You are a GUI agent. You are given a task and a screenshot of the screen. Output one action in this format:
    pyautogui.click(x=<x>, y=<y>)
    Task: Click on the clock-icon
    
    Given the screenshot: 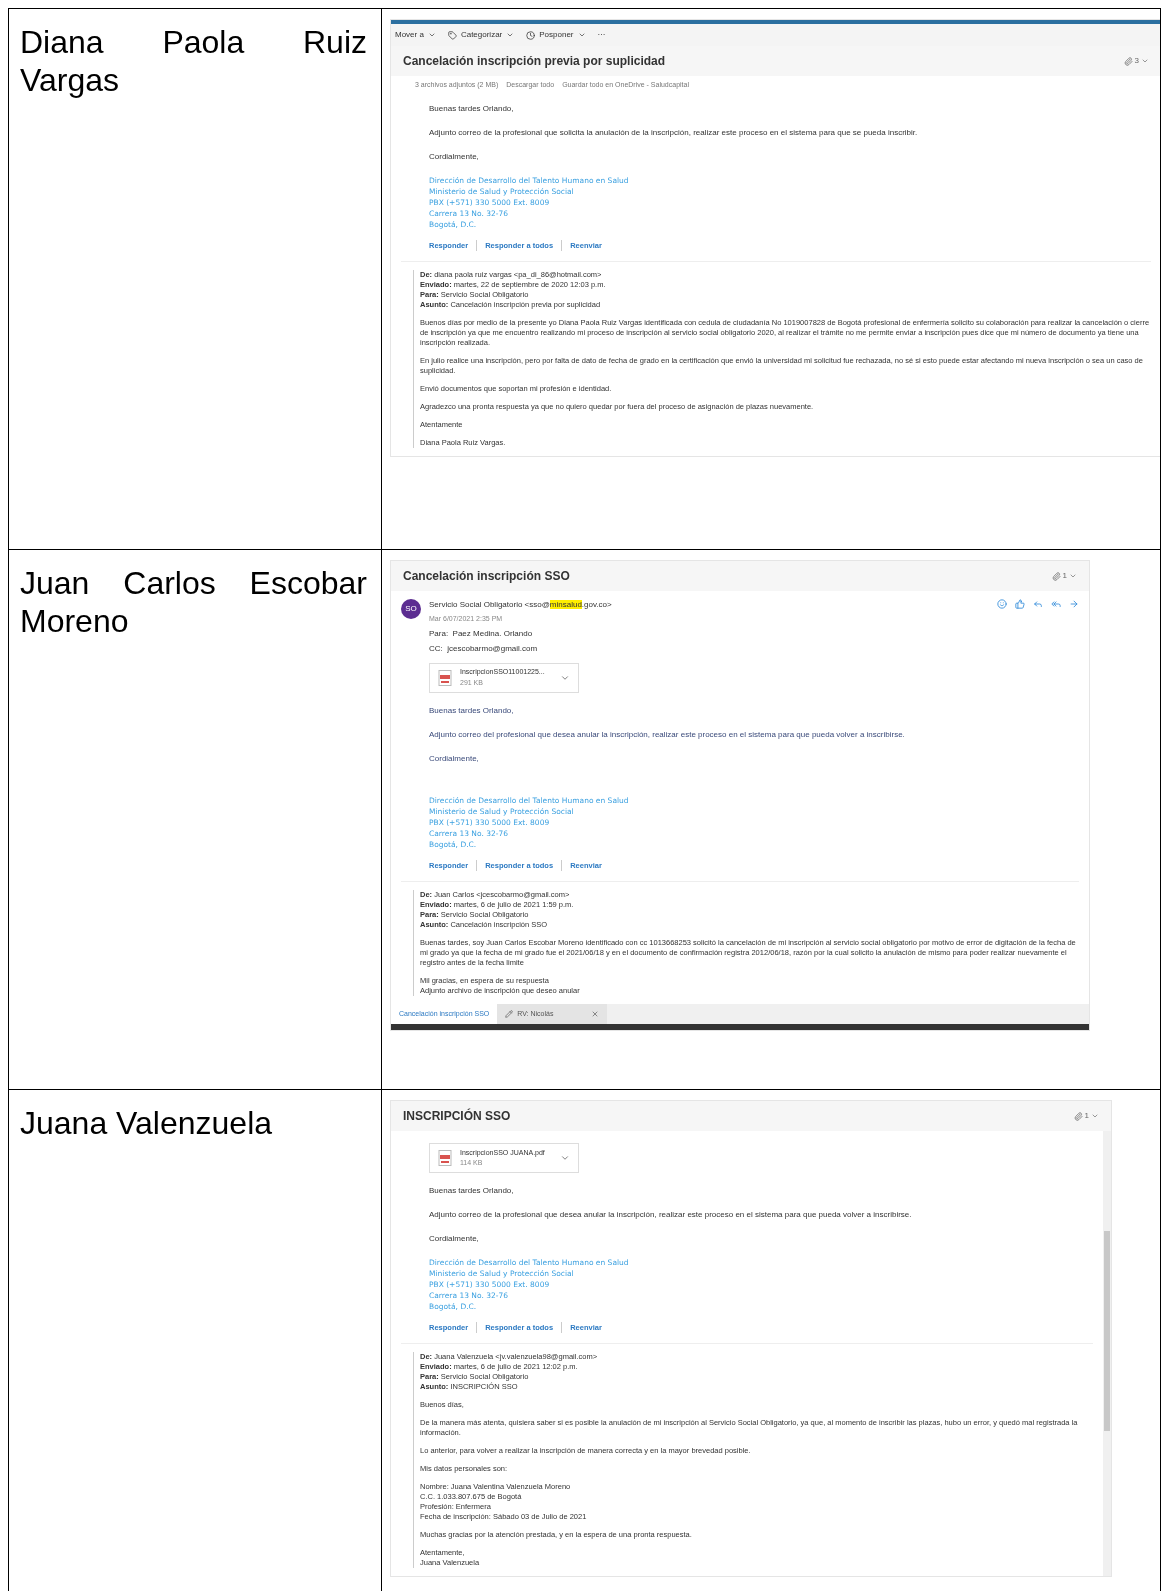 What is the action you would take?
    pyautogui.click(x=531, y=35)
    